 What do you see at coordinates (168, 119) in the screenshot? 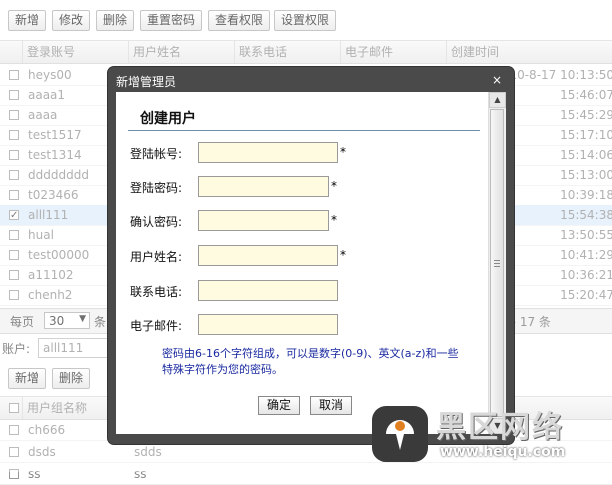
I see `dialog-heading: 创建用户` at bounding box center [168, 119].